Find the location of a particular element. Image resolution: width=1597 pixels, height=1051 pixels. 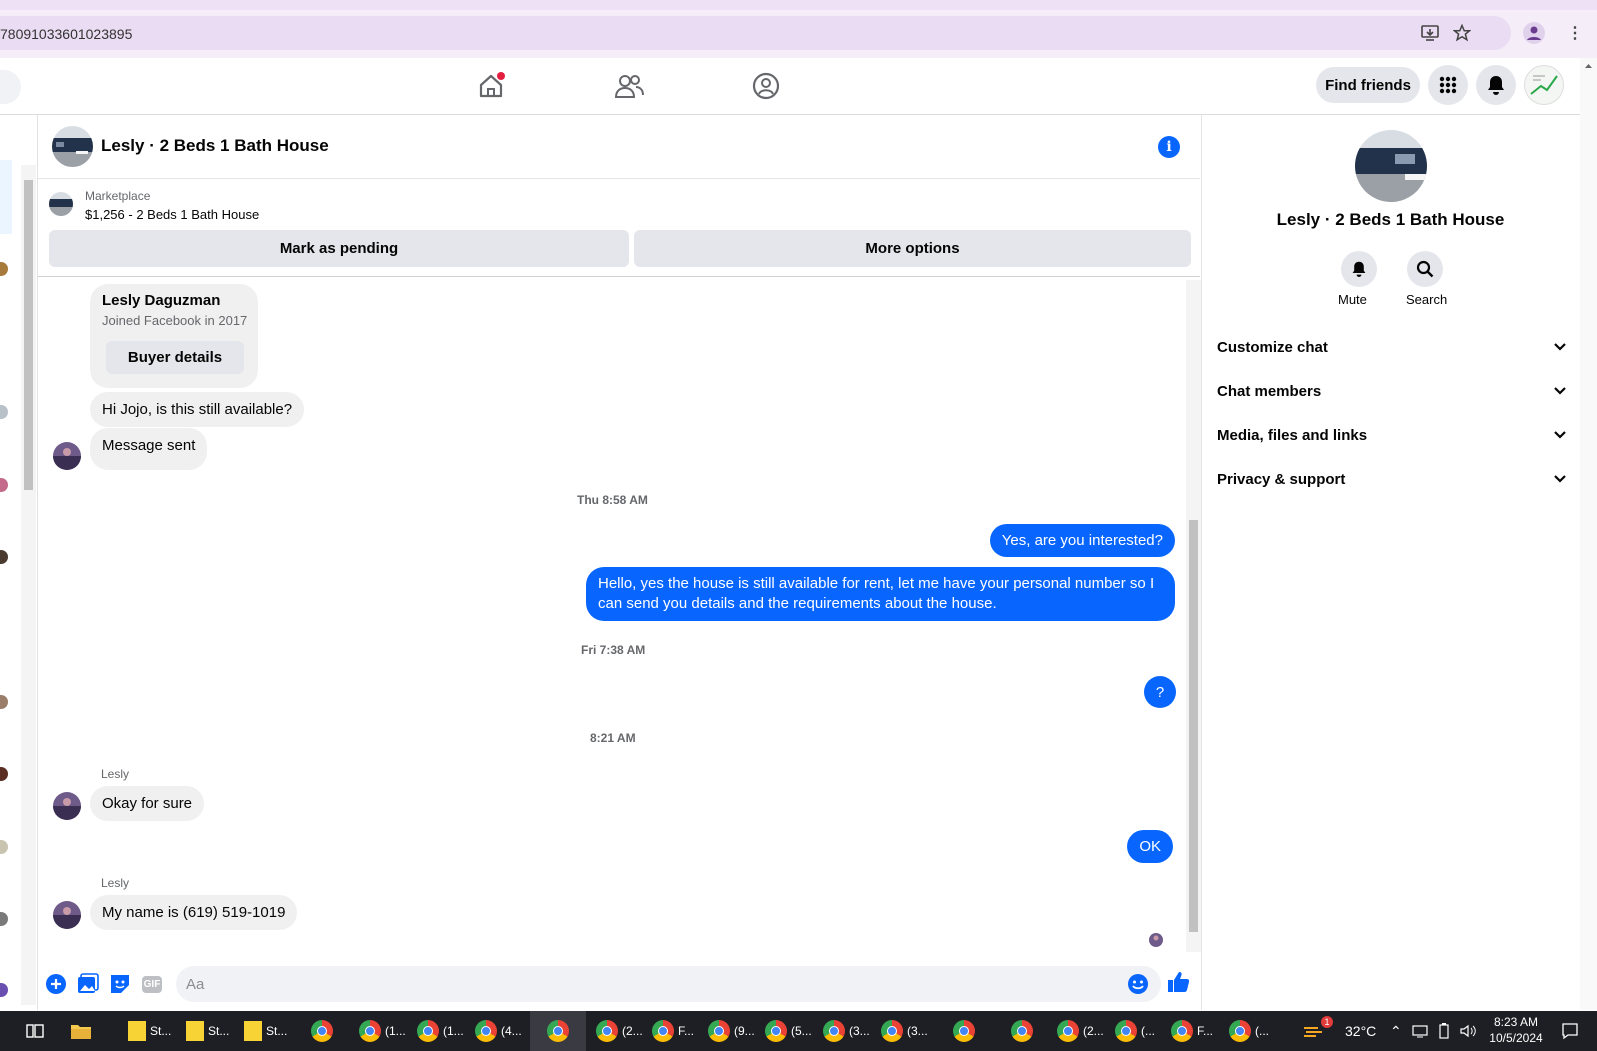

gif-icon: GIF is located at coordinates (152, 984).